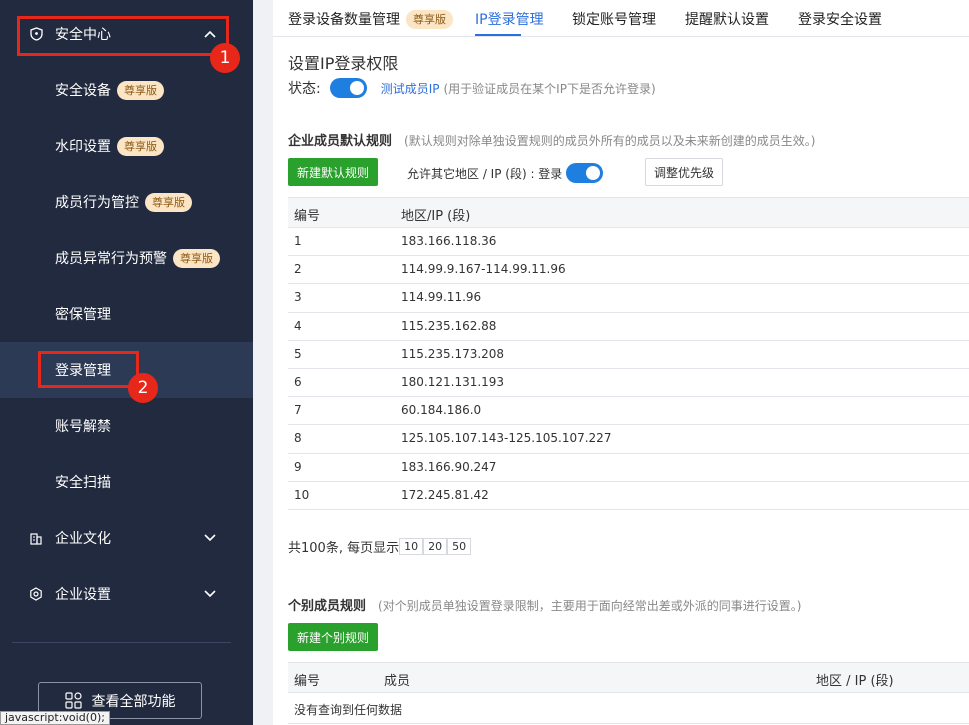  What do you see at coordinates (628, 496) in the screenshot?
I see `table-row: 10 172.245.81.42` at bounding box center [628, 496].